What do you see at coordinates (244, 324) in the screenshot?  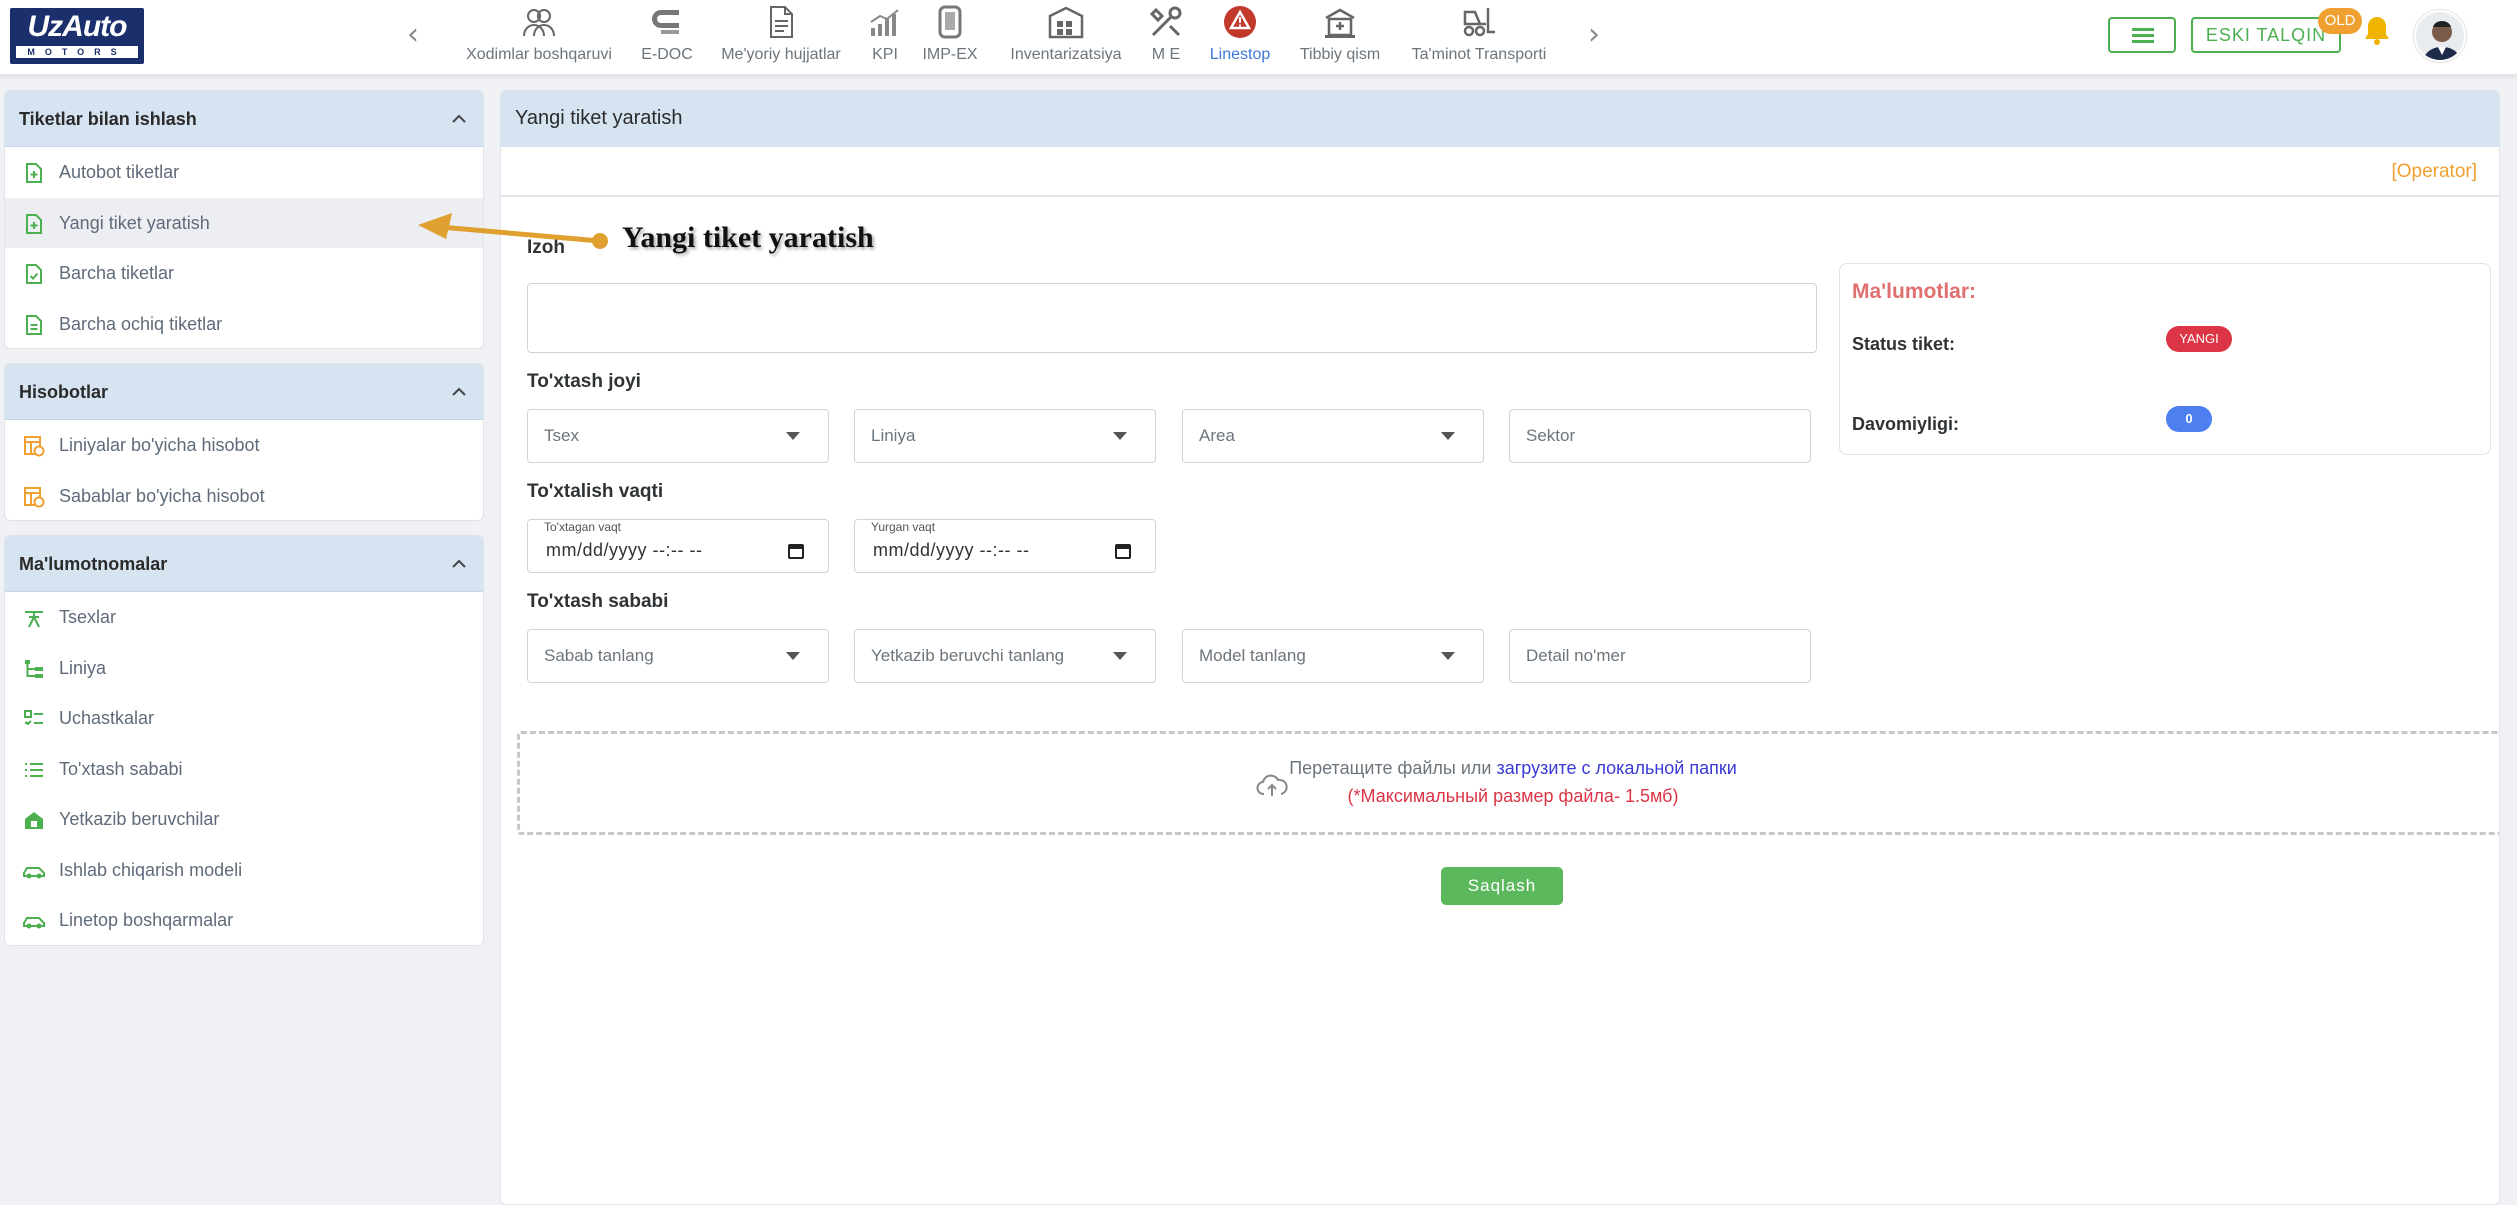 I see `sidebar-item-ochiq-tiketlar: Barcha ochiq tiketlar` at bounding box center [244, 324].